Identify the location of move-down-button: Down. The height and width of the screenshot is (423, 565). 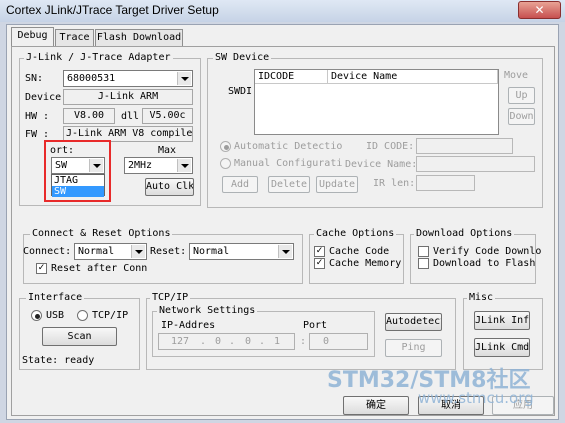
(521, 116).